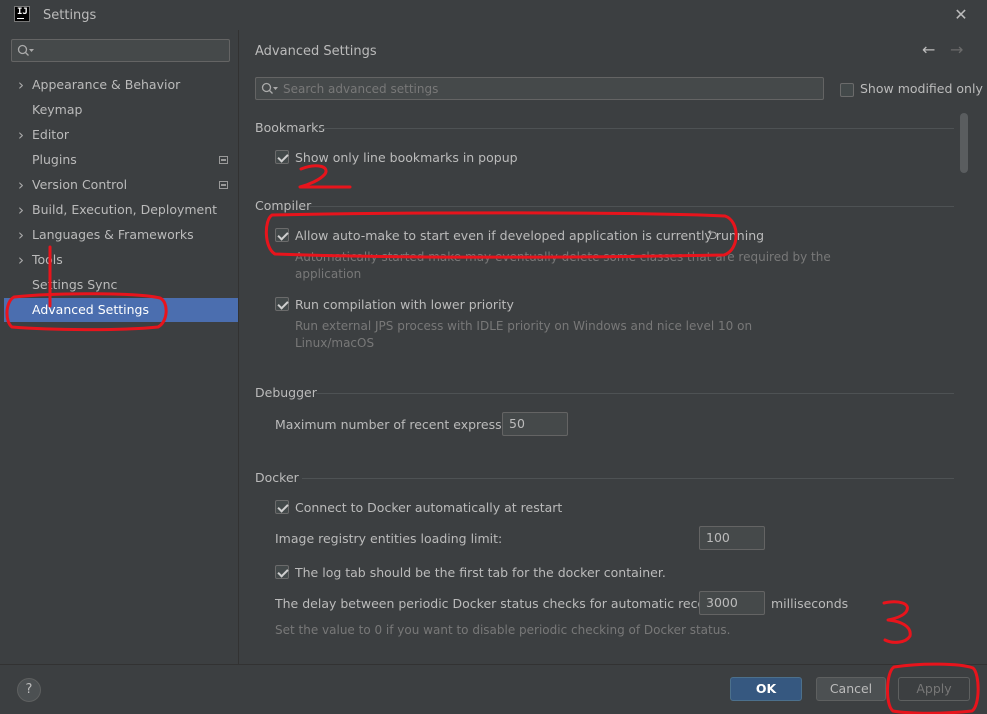 This screenshot has height=714, width=987. Describe the element at coordinates (928, 49) in the screenshot. I see `back-arrow-icon: ←` at that location.